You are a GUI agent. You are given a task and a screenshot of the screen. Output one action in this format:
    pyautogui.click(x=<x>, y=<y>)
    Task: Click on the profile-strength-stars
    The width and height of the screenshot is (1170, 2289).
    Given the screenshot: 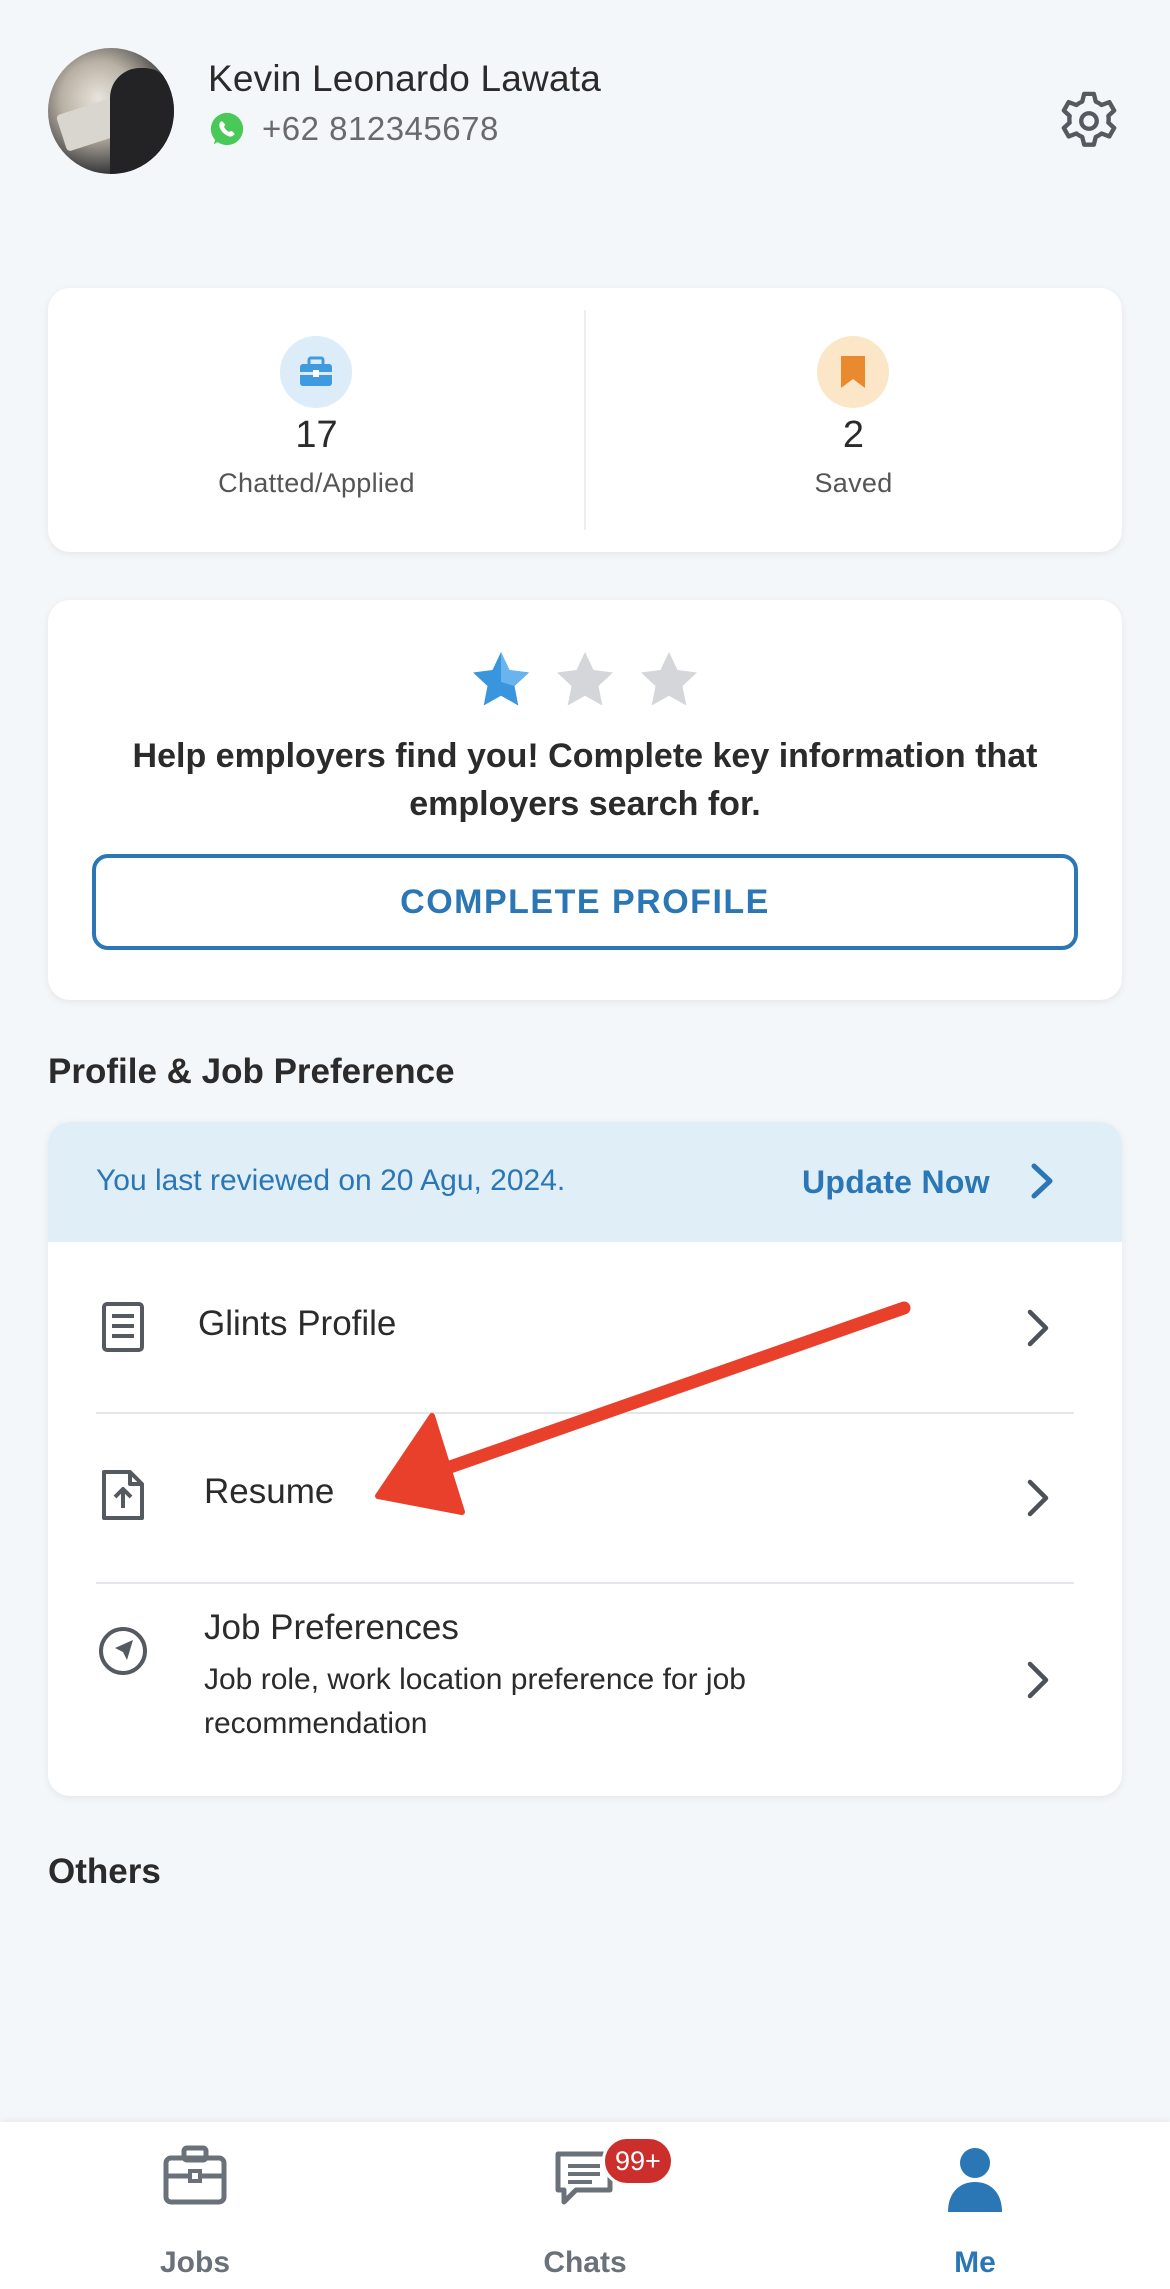 What is the action you would take?
    pyautogui.click(x=585, y=680)
    